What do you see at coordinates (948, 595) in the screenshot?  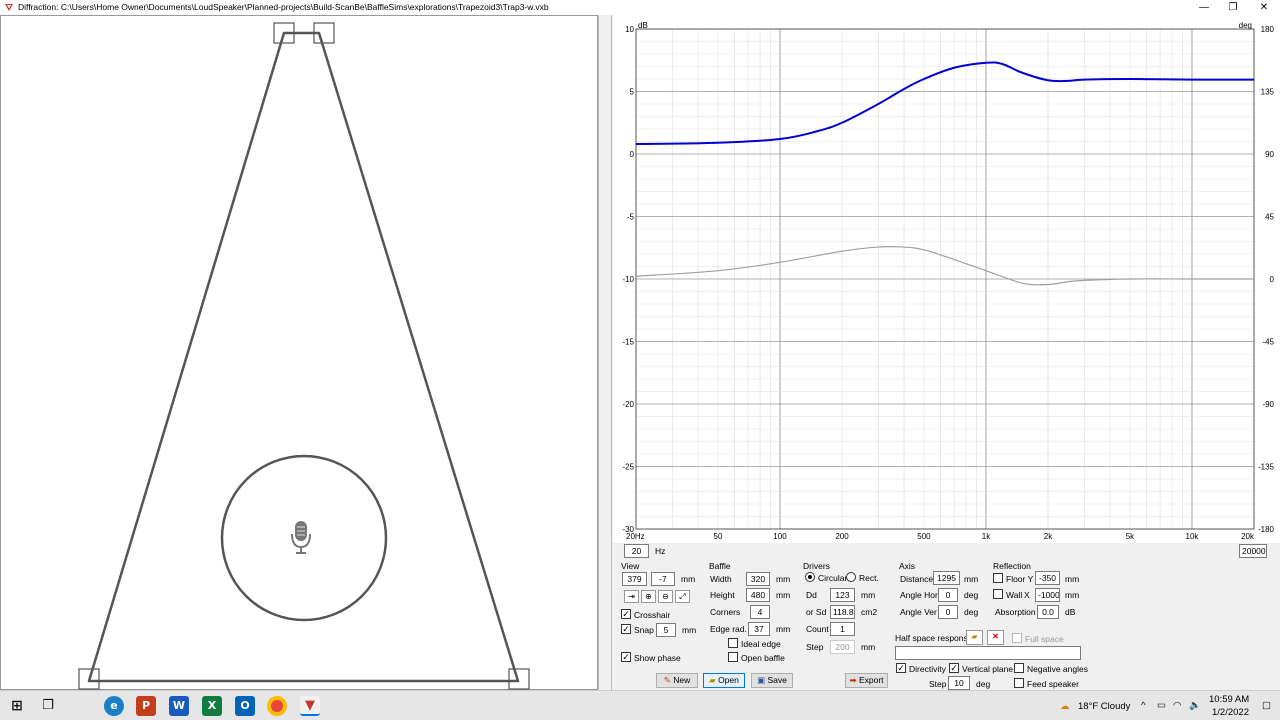 I see `angle-hor-input: 0` at bounding box center [948, 595].